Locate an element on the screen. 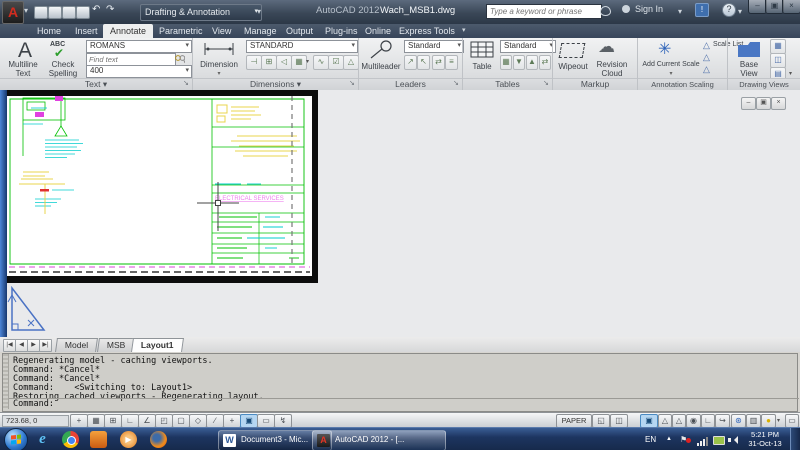 The width and height of the screenshot is (800, 450). clean-screen-icon: ▭ is located at coordinates (792, 421).